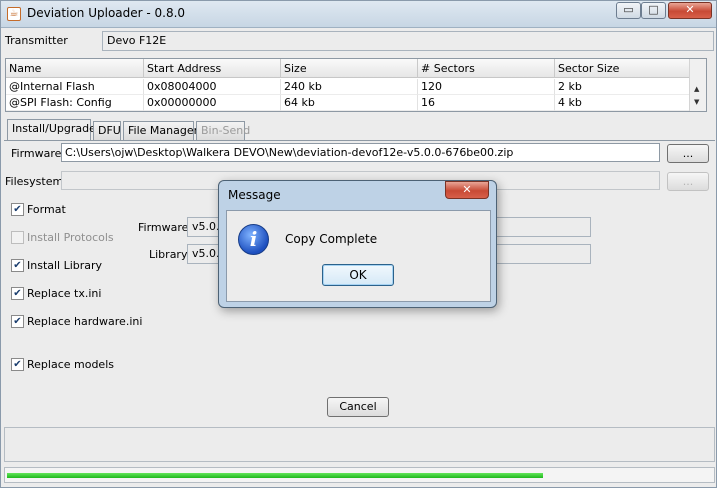 Image resolution: width=717 pixels, height=488 pixels. Describe the element at coordinates (223, 130) in the screenshot. I see `tab-bin-send: Bin-Send` at that location.